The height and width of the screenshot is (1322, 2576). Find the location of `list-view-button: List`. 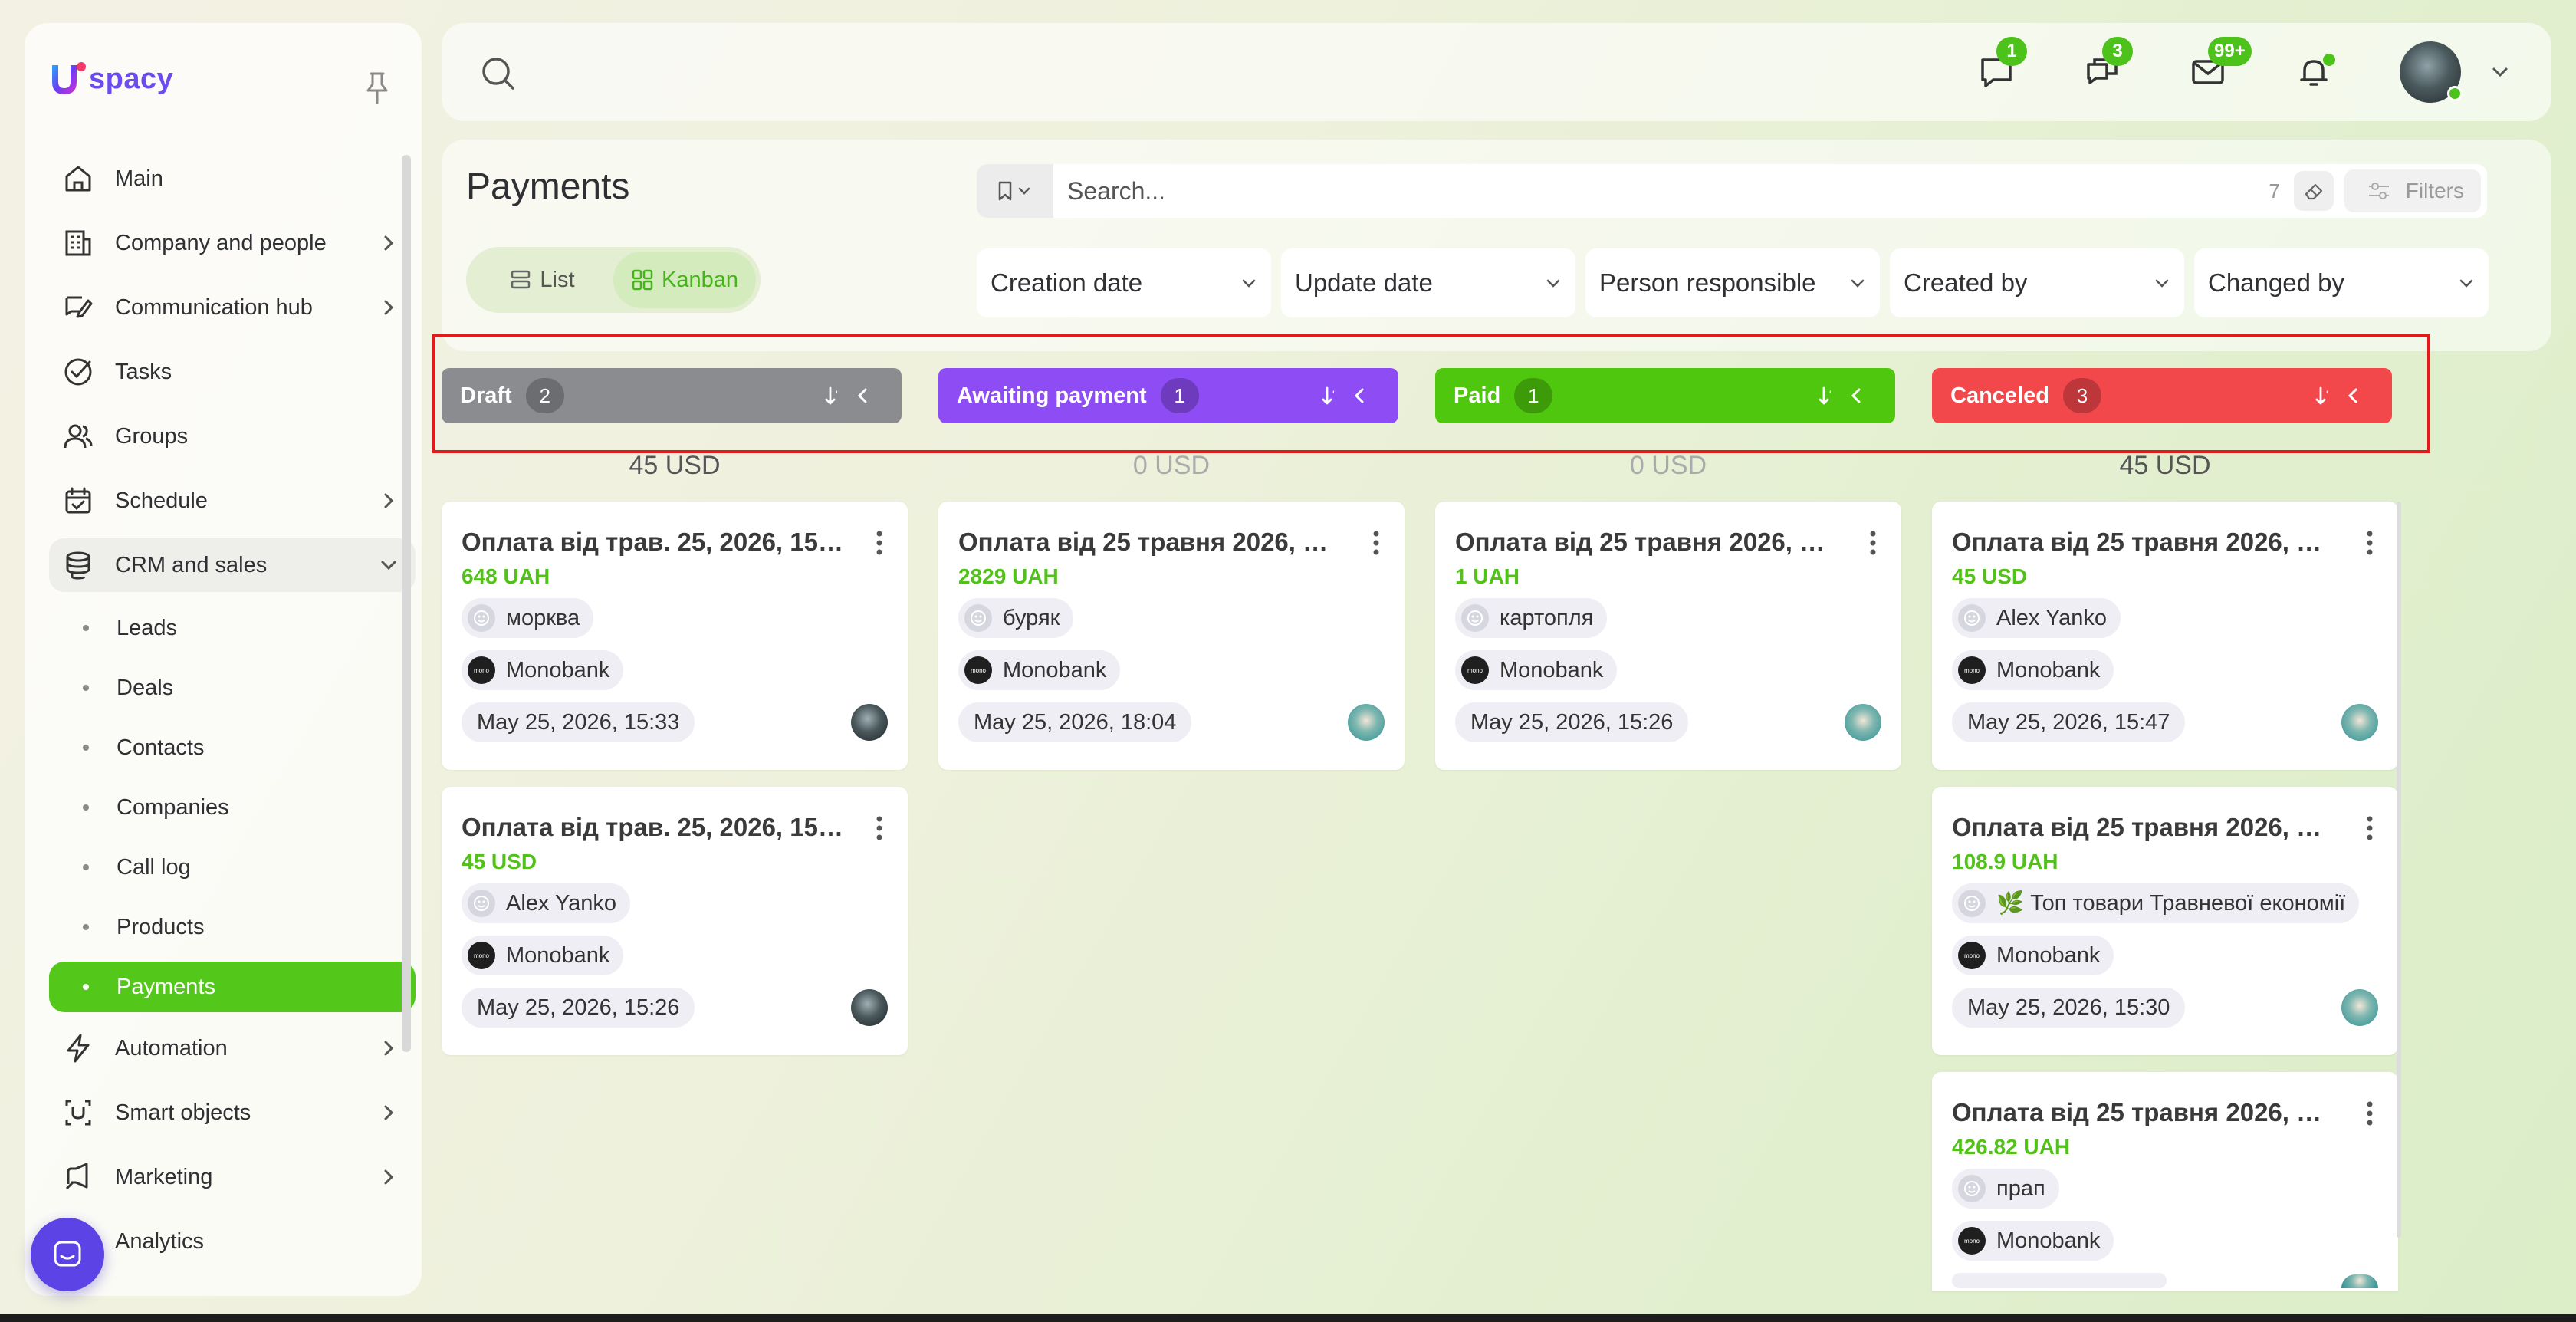

list-view-button: List is located at coordinates (542, 280).